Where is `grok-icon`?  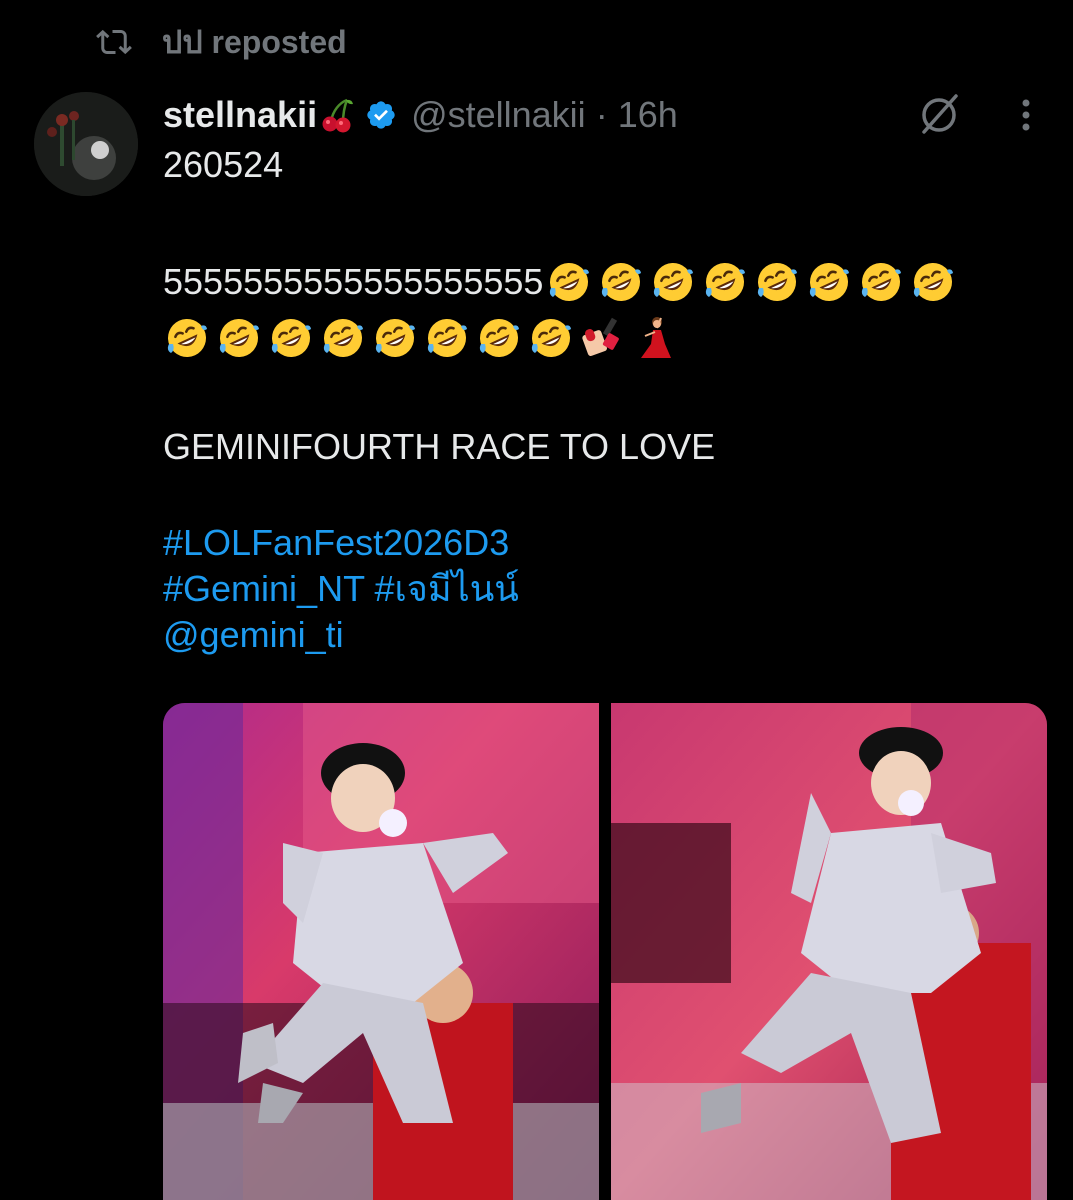
grok-icon is located at coordinates (939, 115).